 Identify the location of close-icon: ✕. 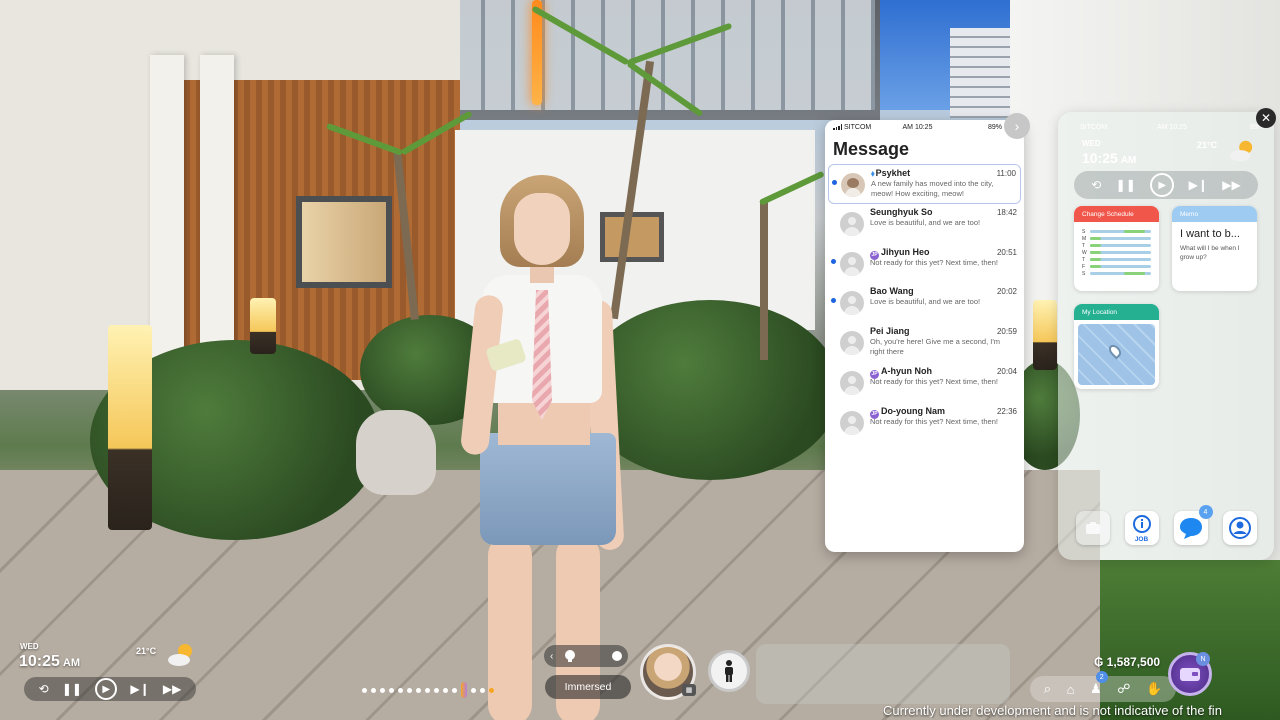
(1266, 118).